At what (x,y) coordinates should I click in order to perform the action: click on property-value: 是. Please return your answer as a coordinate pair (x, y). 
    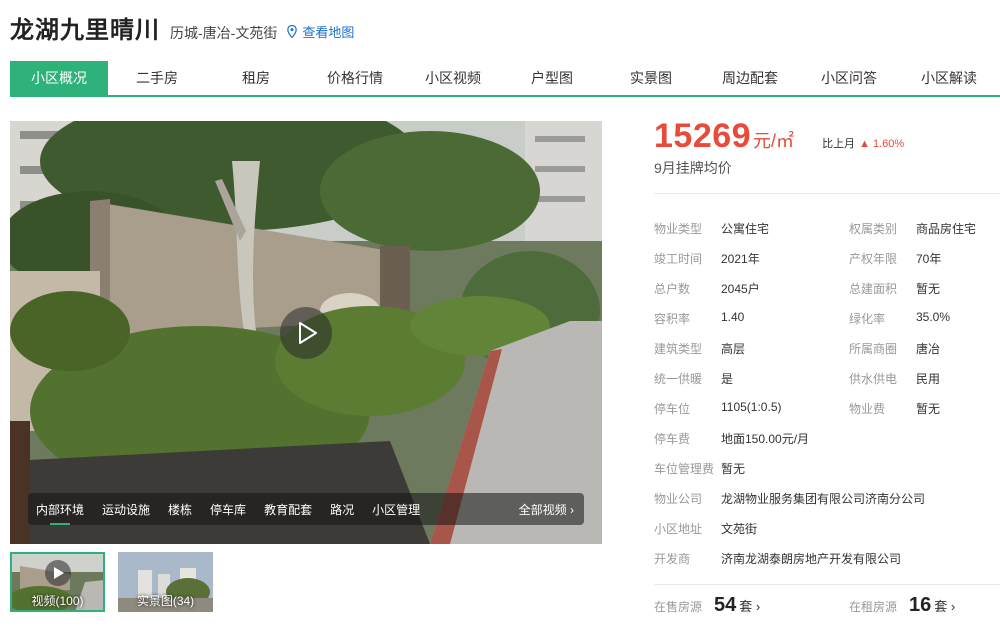
    Looking at the image, I should click on (727, 378).